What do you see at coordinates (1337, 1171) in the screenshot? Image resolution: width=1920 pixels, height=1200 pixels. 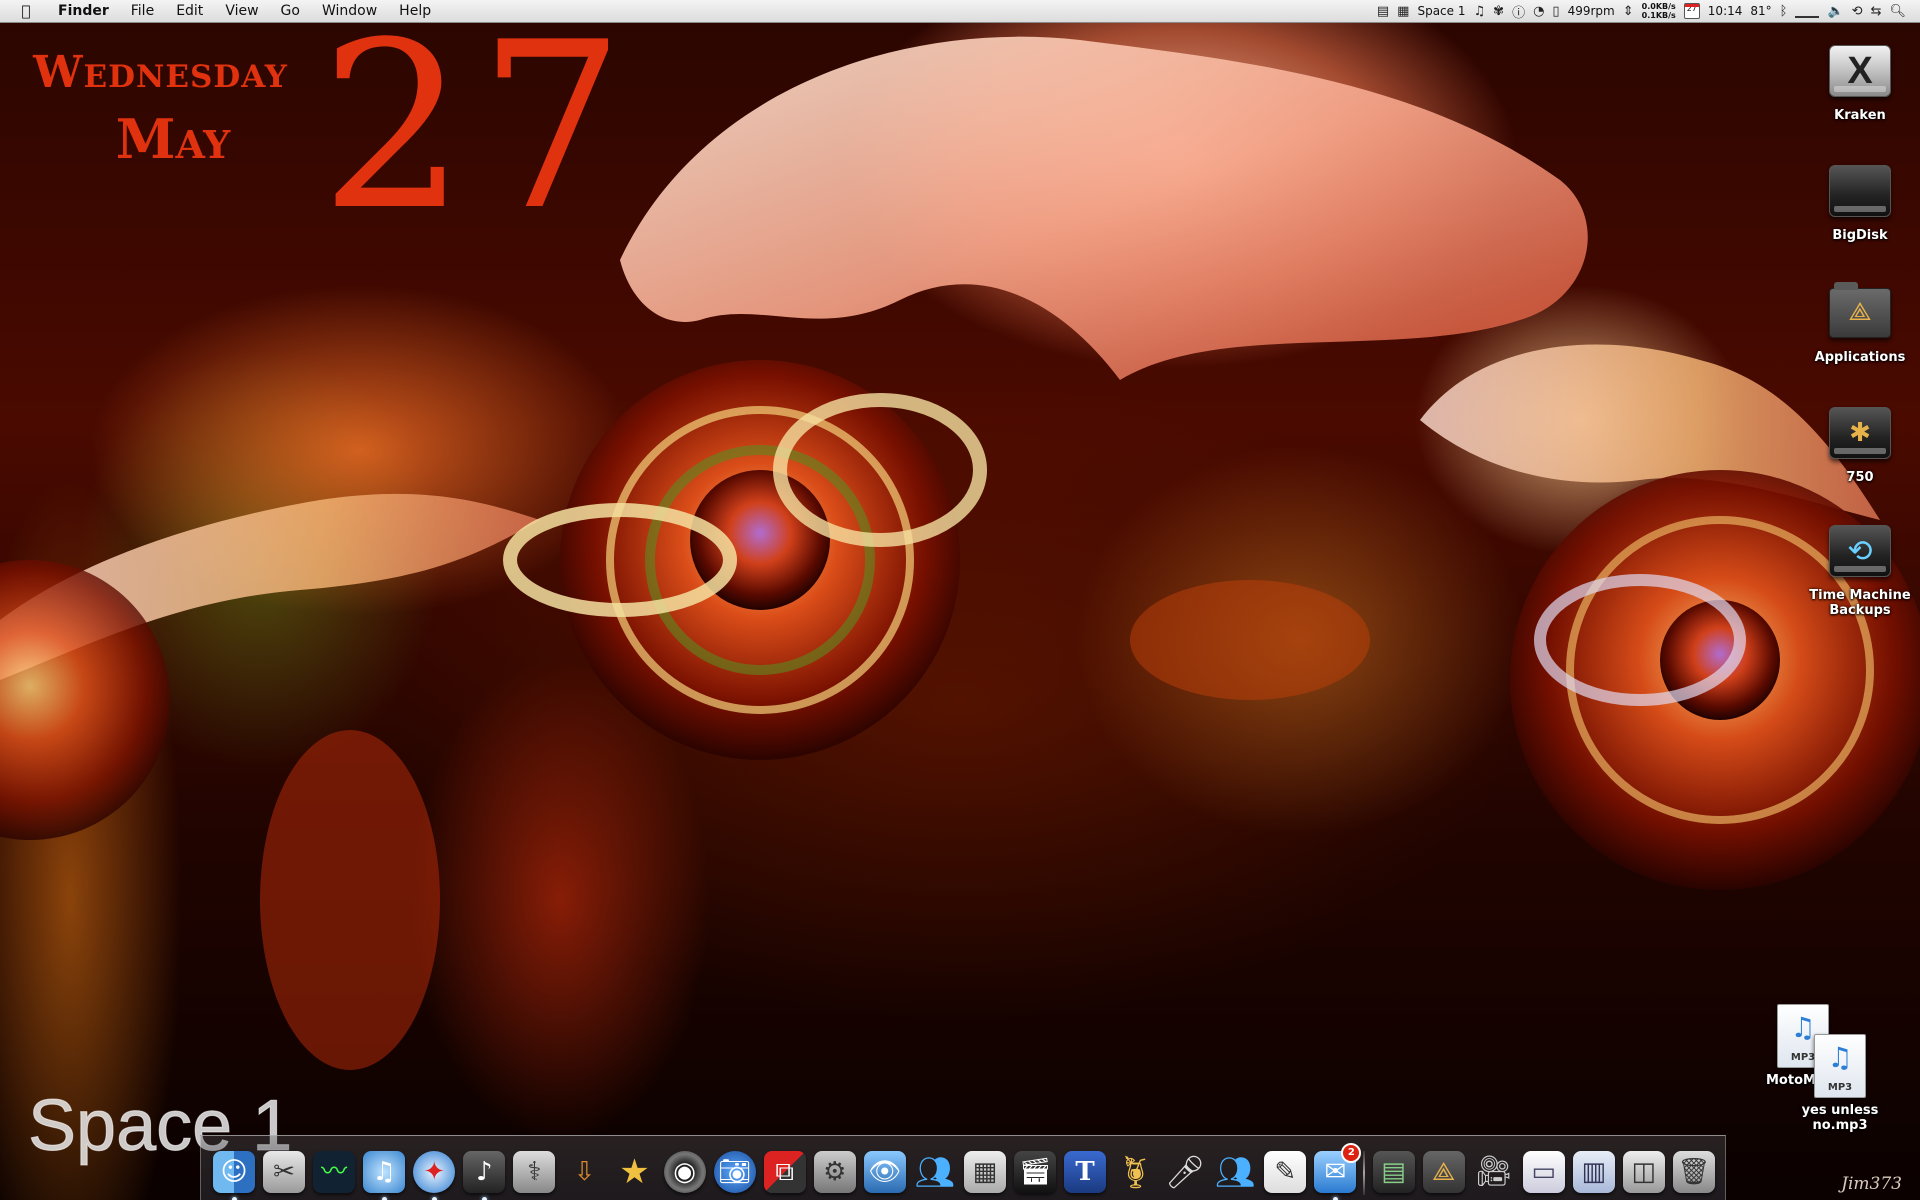 I see `dock-mail: ✉ 2` at bounding box center [1337, 1171].